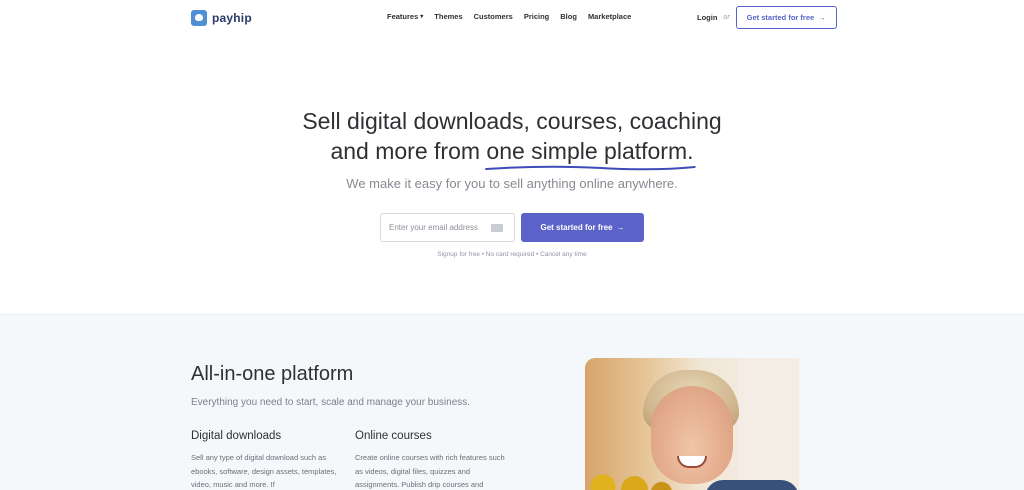 This screenshot has width=1024, height=490. What do you see at coordinates (568, 16) in the screenshot?
I see `nav-link-blog: Blog` at bounding box center [568, 16].